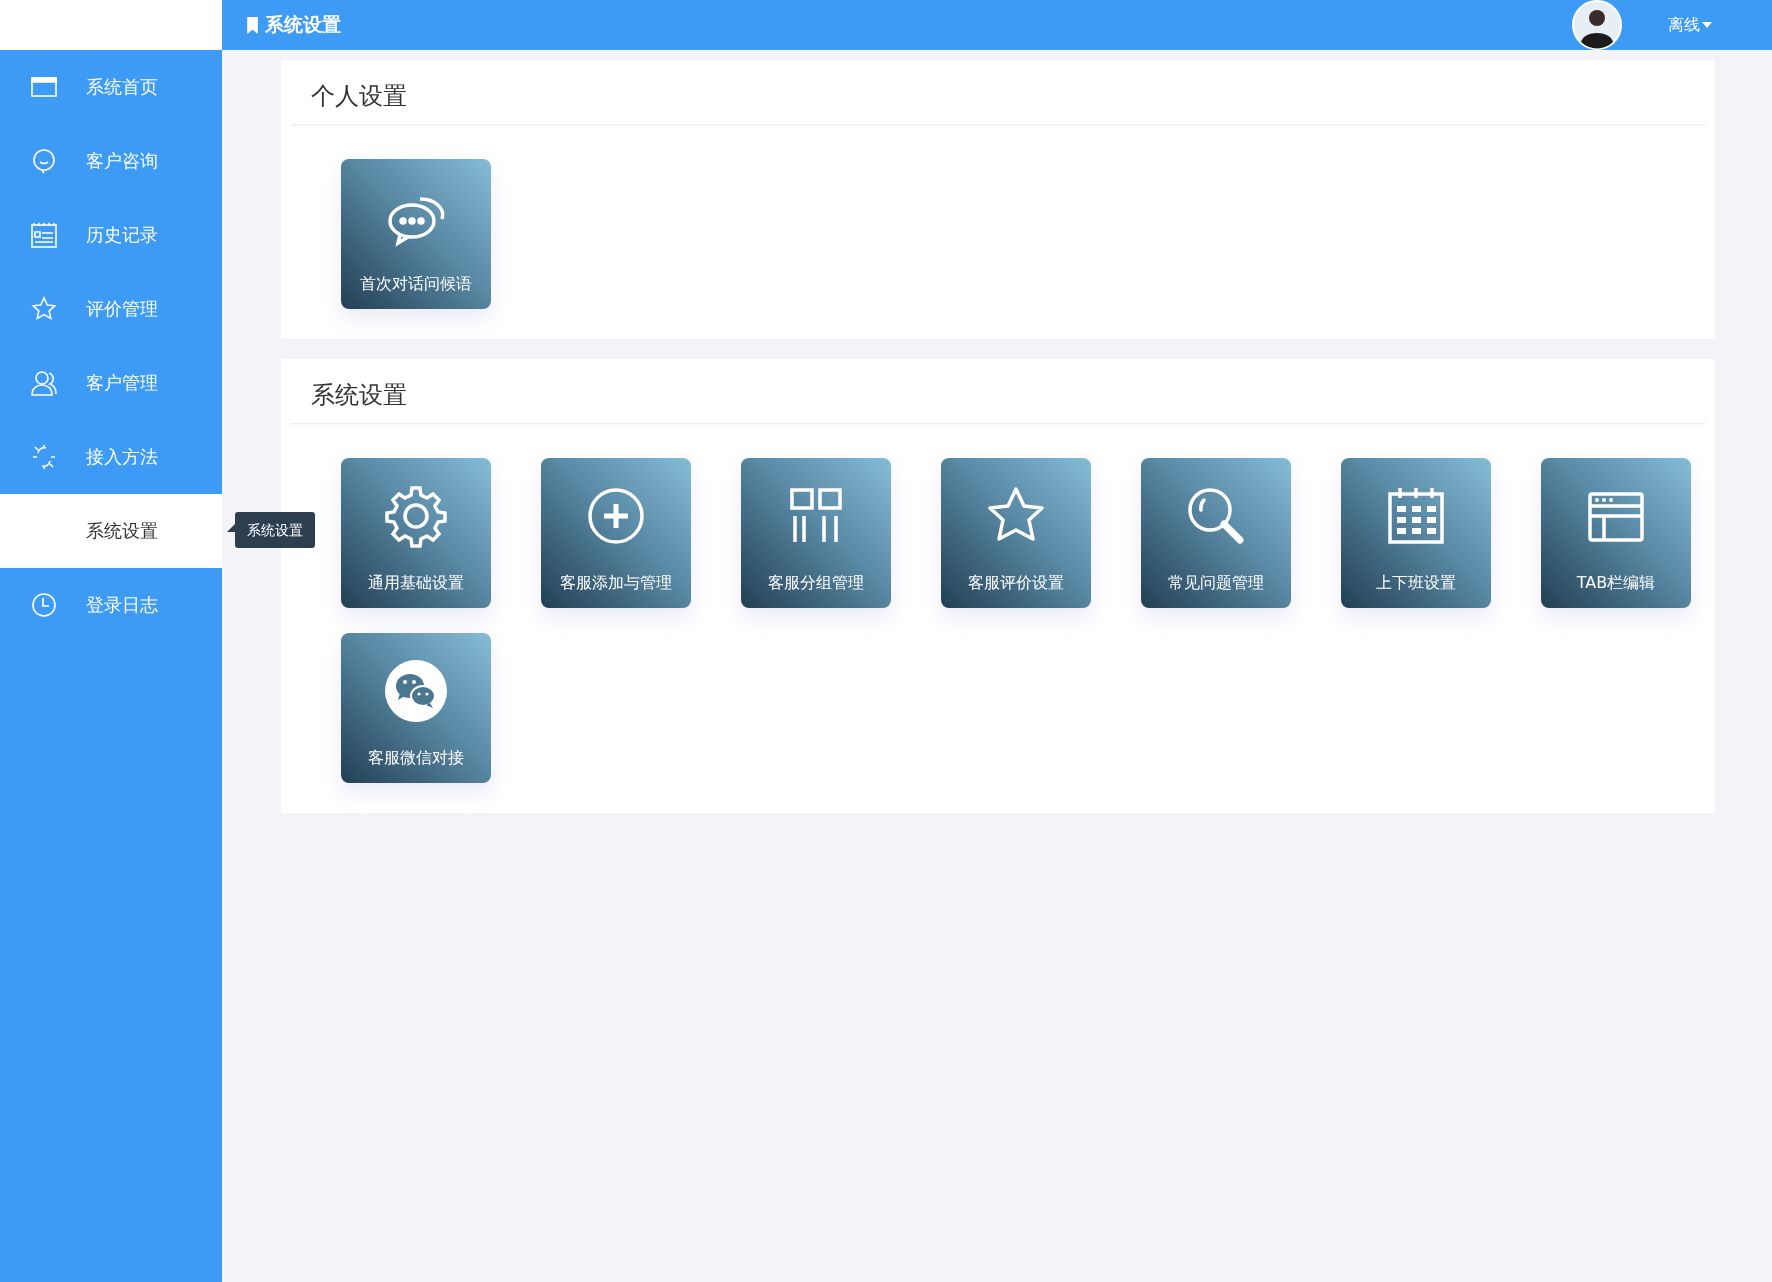 Image resolution: width=1772 pixels, height=1282 pixels. I want to click on bookmark-icon, so click(252, 25).